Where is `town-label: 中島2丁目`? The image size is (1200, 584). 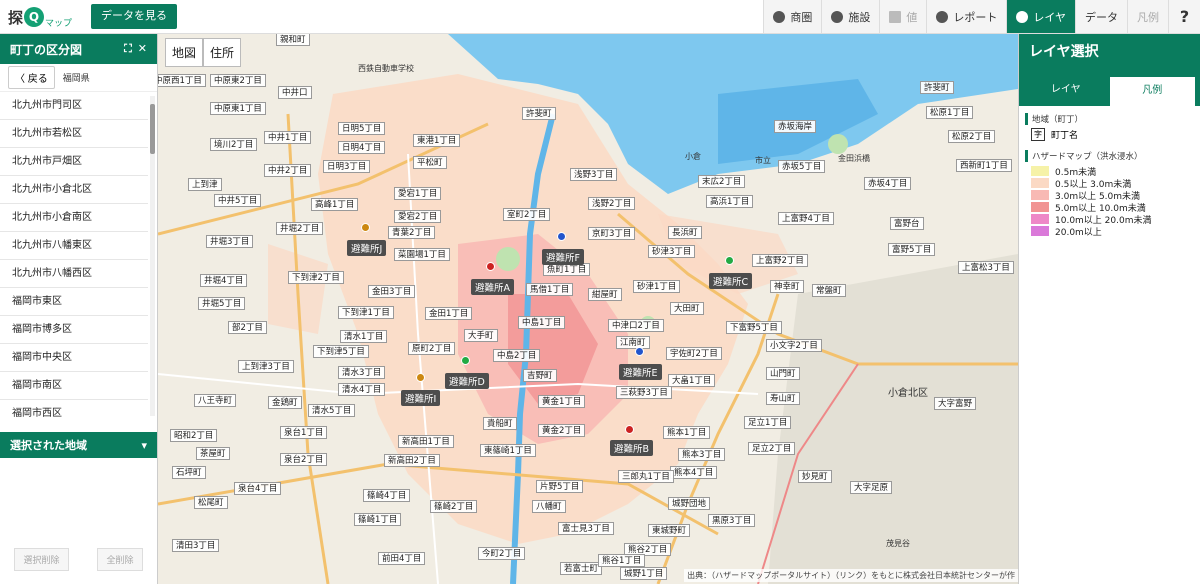
town-label: 中島2丁目 is located at coordinates (517, 355).